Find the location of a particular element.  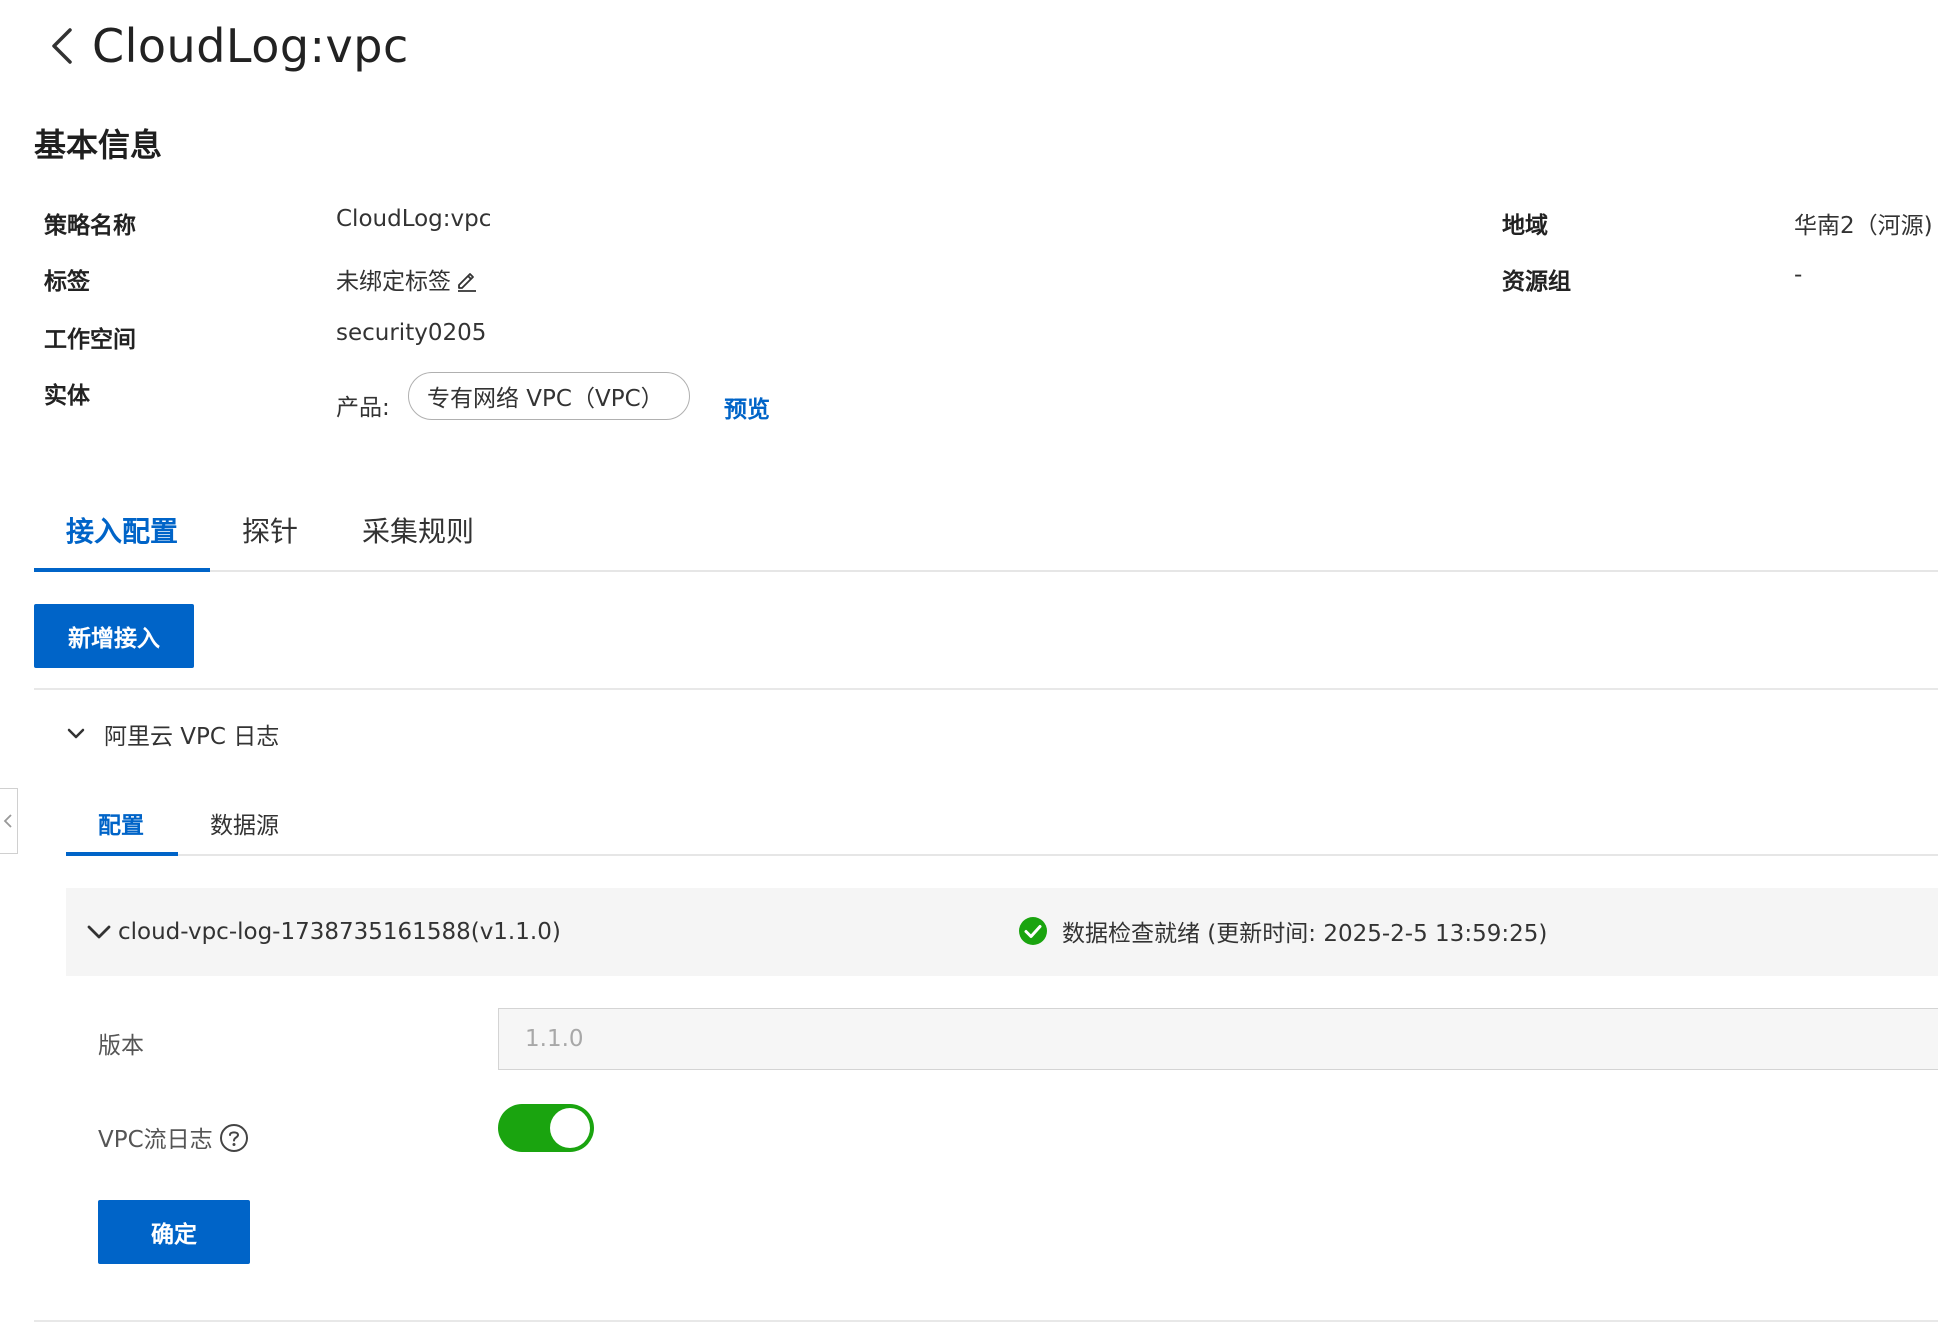

version-label: 版本 is located at coordinates (121, 1046).